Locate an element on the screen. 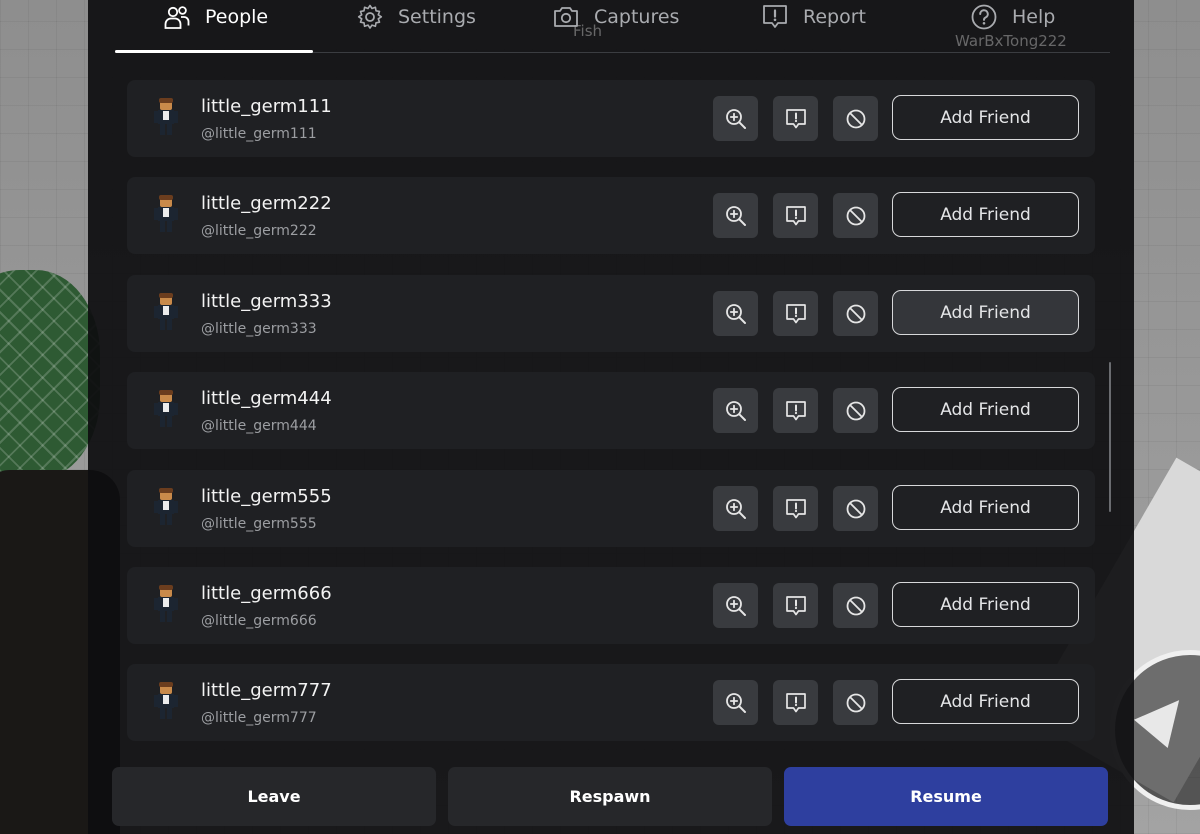 This screenshot has height=834, width=1200. player-display-name: little_germ444 is located at coordinates (266, 398).